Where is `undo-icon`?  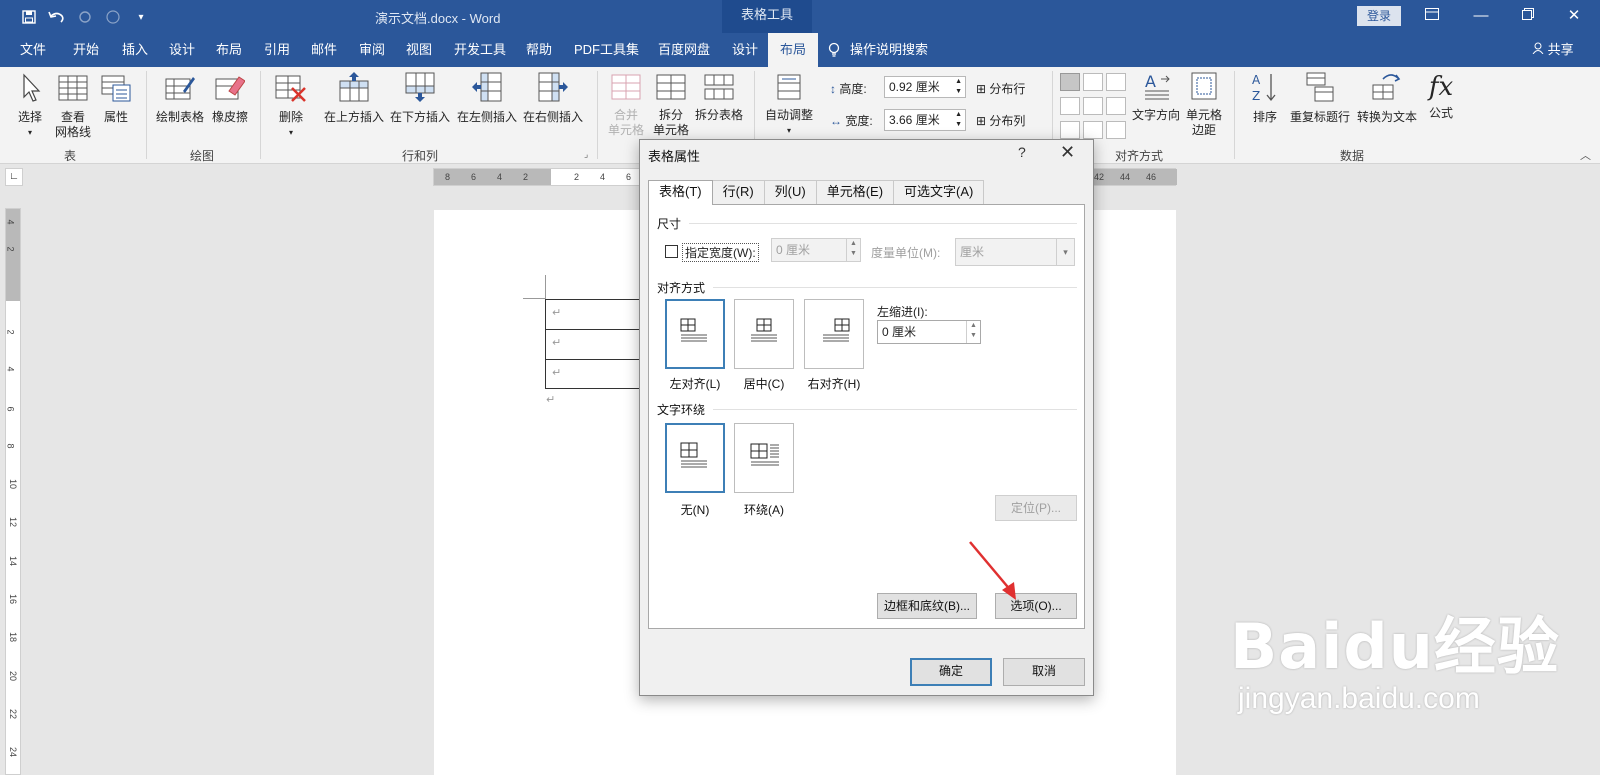 undo-icon is located at coordinates (57, 17).